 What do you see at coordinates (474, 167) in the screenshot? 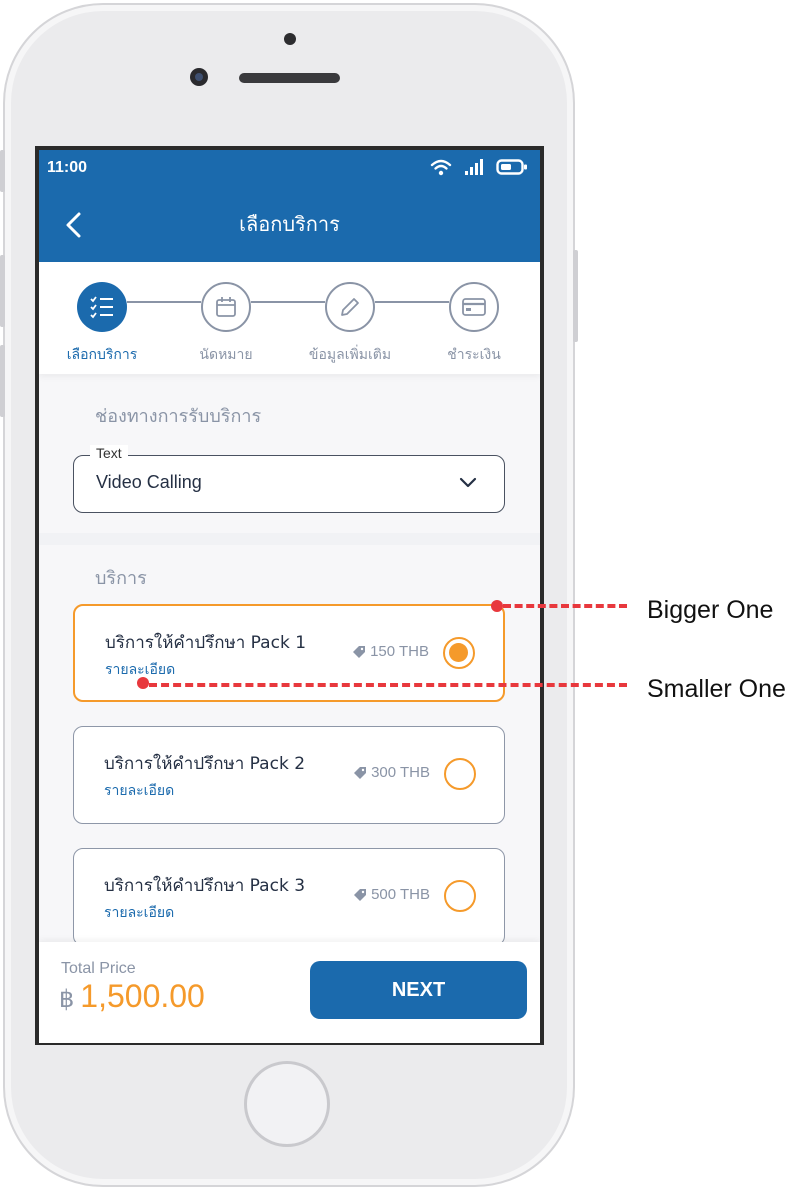
I see `signal-icon` at bounding box center [474, 167].